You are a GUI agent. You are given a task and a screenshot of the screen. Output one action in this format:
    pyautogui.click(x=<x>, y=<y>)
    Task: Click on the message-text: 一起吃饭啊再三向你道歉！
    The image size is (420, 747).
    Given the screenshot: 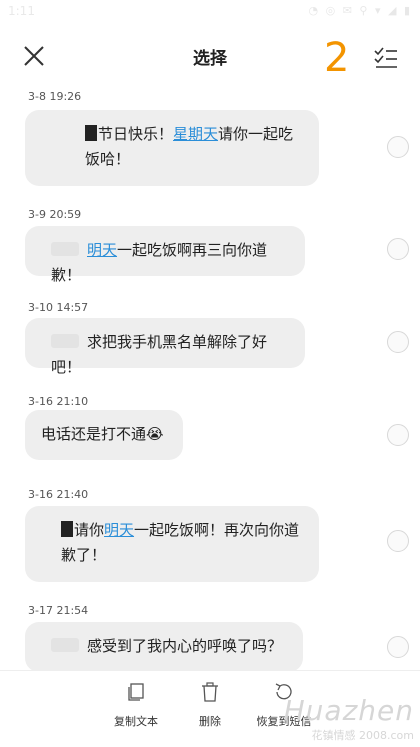 What is the action you would take?
    pyautogui.click(x=159, y=262)
    